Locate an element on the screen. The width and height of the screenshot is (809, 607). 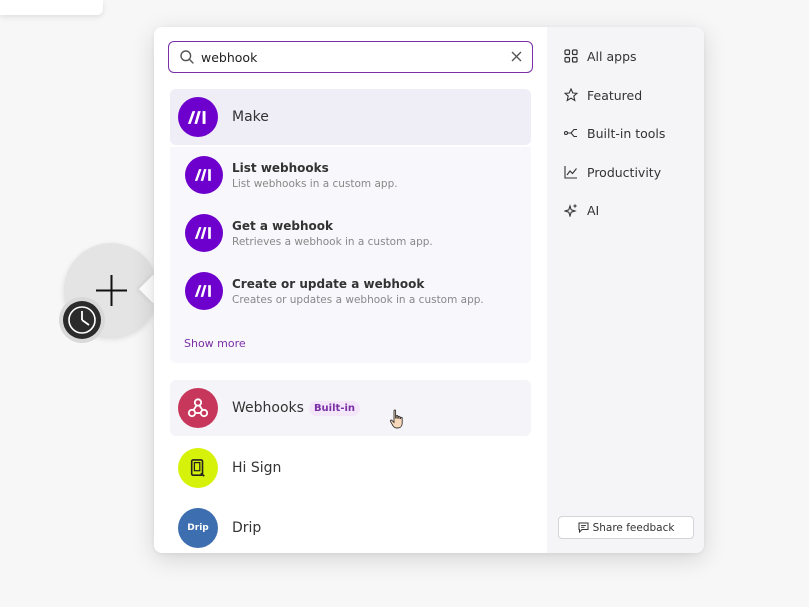
hisign-logo-icon is located at coordinates (198, 468).